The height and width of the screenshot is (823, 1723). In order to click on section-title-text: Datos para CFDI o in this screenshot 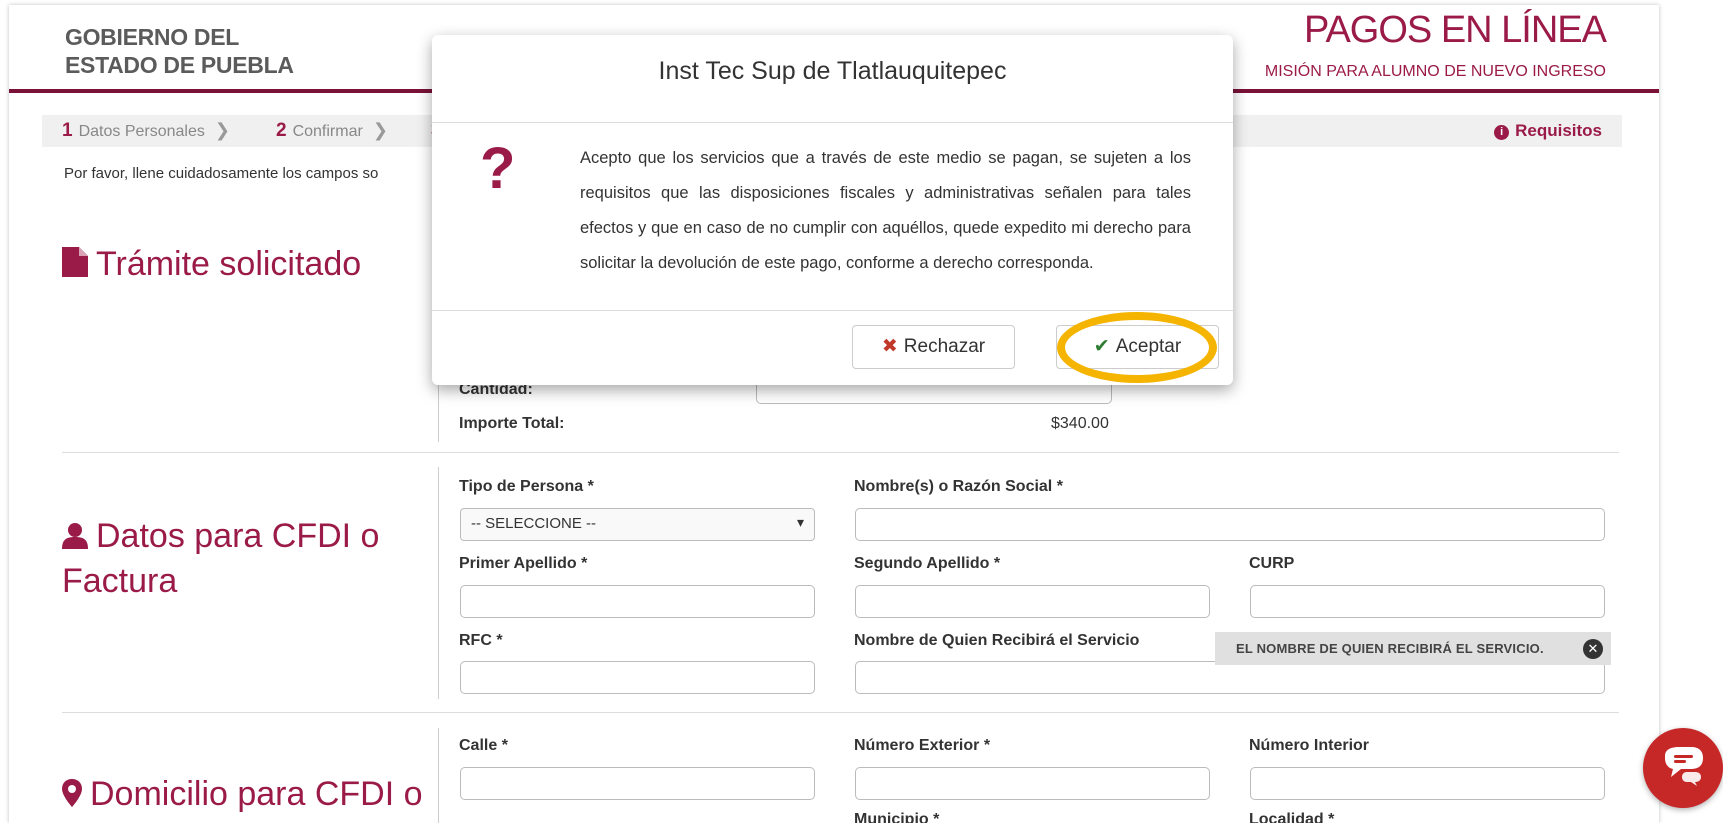, I will do `click(238, 536)`.